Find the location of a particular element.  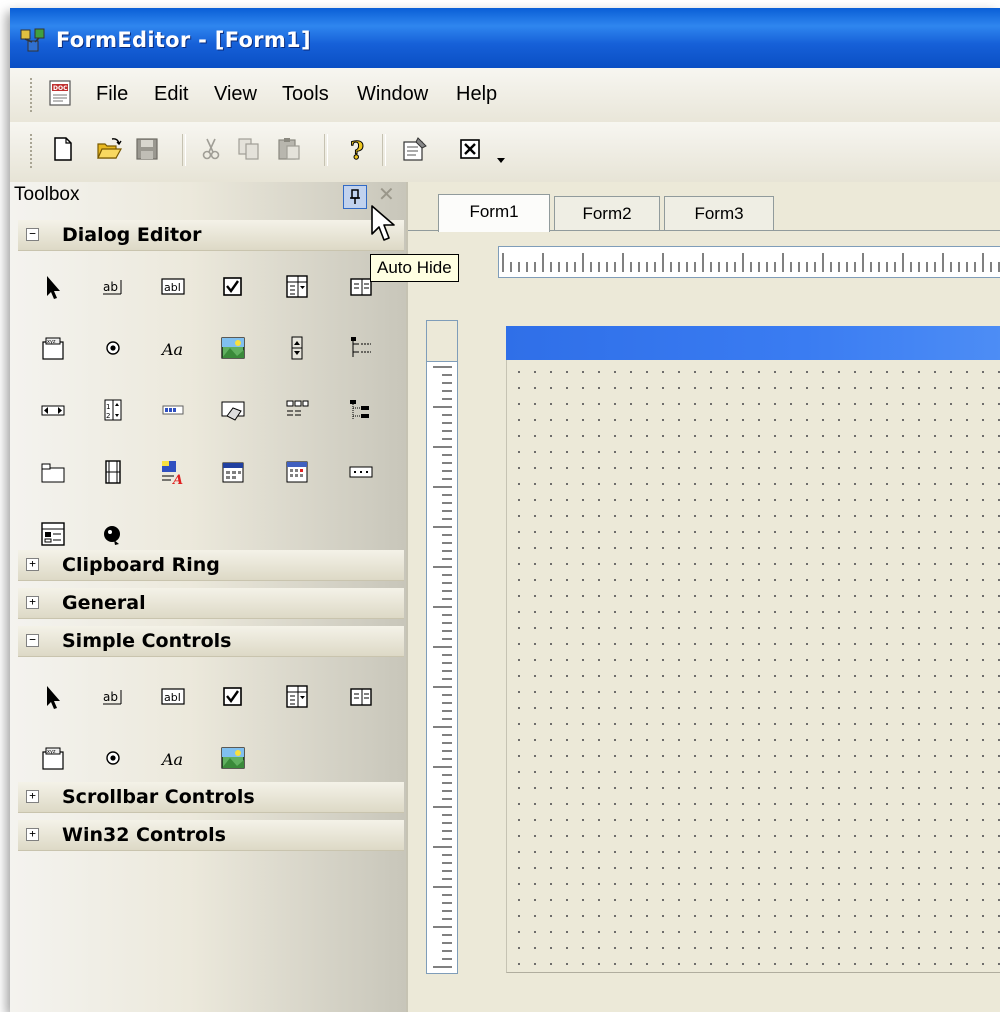

auto-hide-tooltip: Auto Hide is located at coordinates (414, 268).